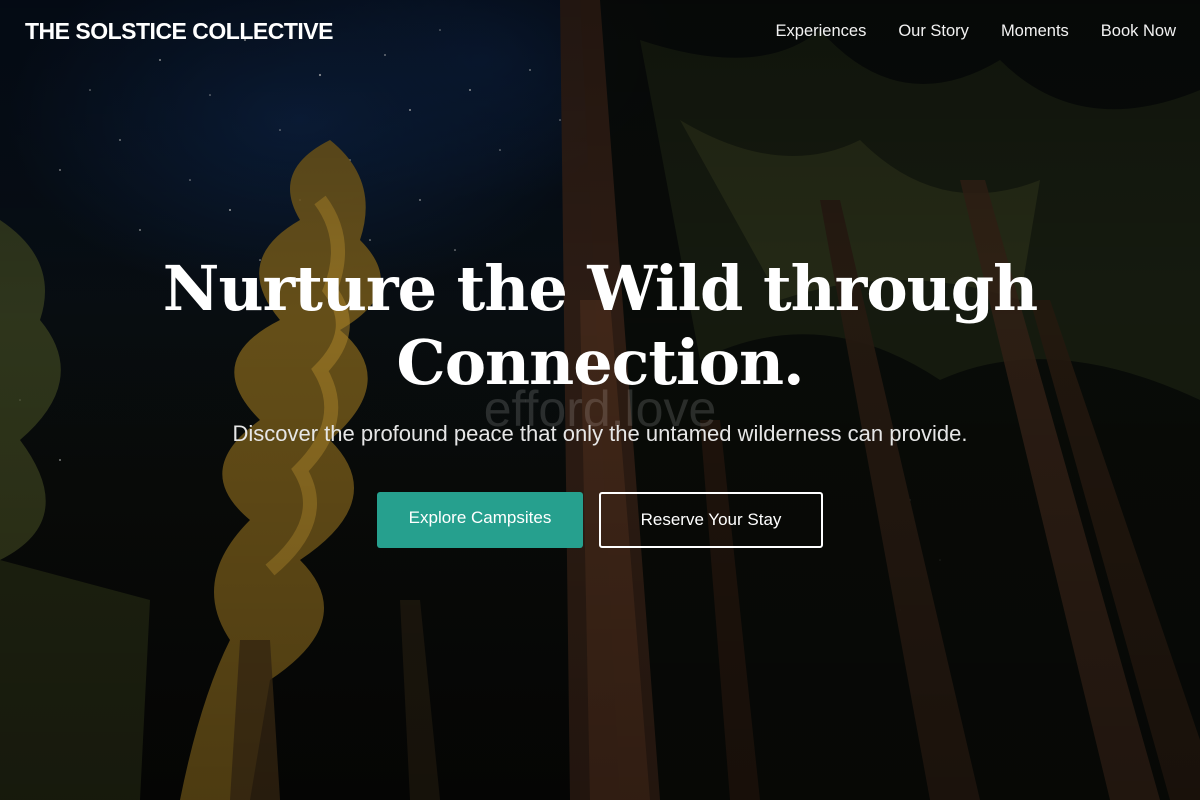  What do you see at coordinates (821, 31) in the screenshot?
I see `nav-item-experiences: Experiences` at bounding box center [821, 31].